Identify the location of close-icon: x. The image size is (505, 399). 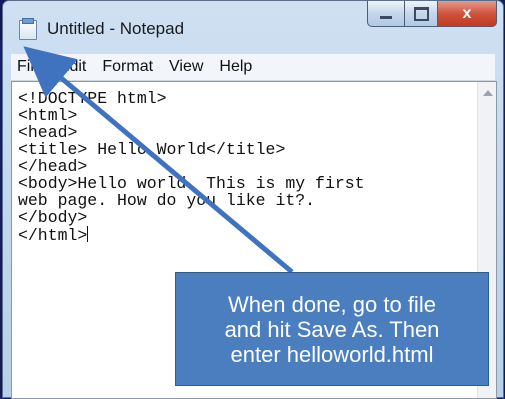
(467, 13).